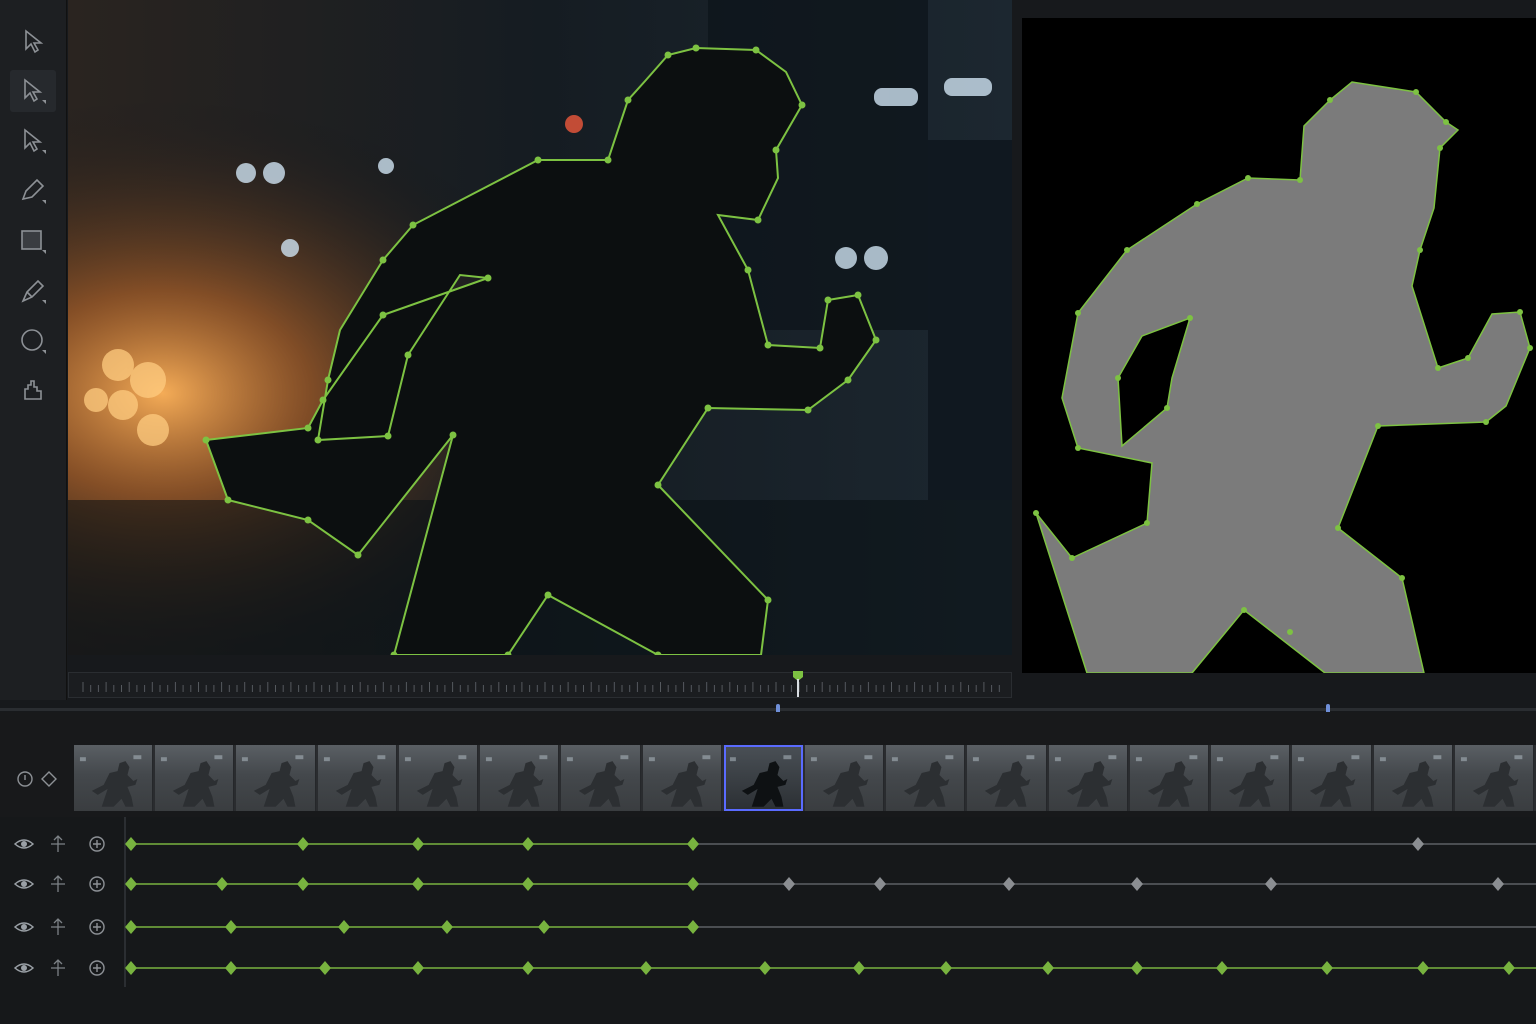  I want to click on filmstrip-keyframe-toggle, so click(49, 781).